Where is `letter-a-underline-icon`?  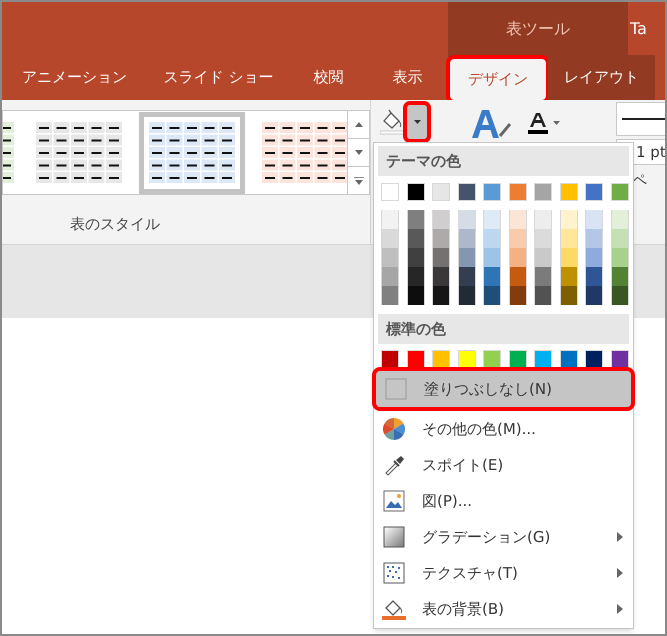
letter-a-underline-icon is located at coordinates (538, 123).